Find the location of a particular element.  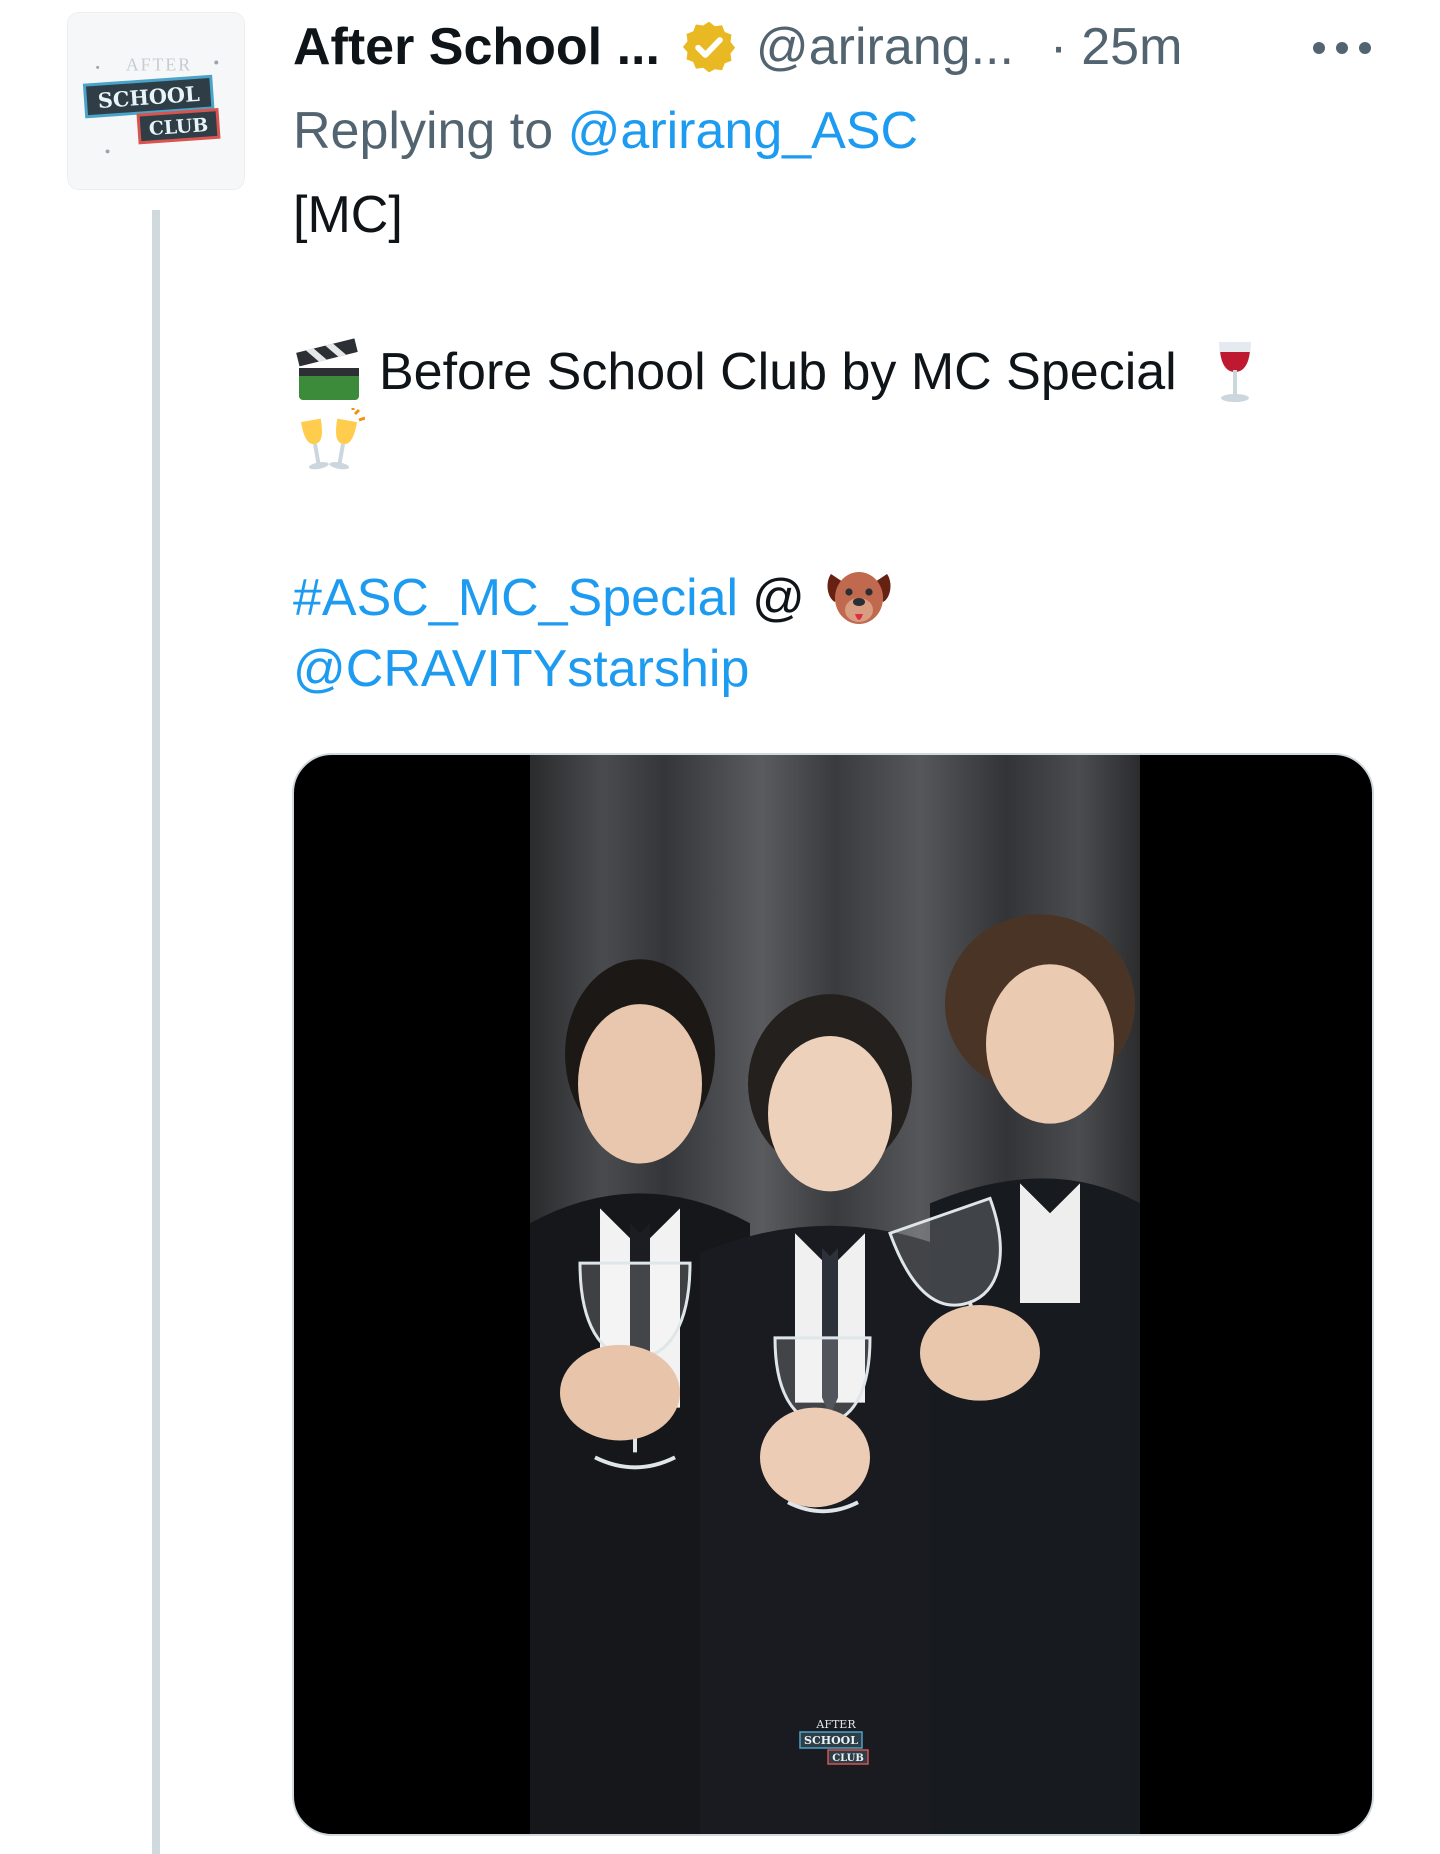

after-school-club-logo-icon: AFTER SCHOOL CLUB is located at coordinates (156, 101).